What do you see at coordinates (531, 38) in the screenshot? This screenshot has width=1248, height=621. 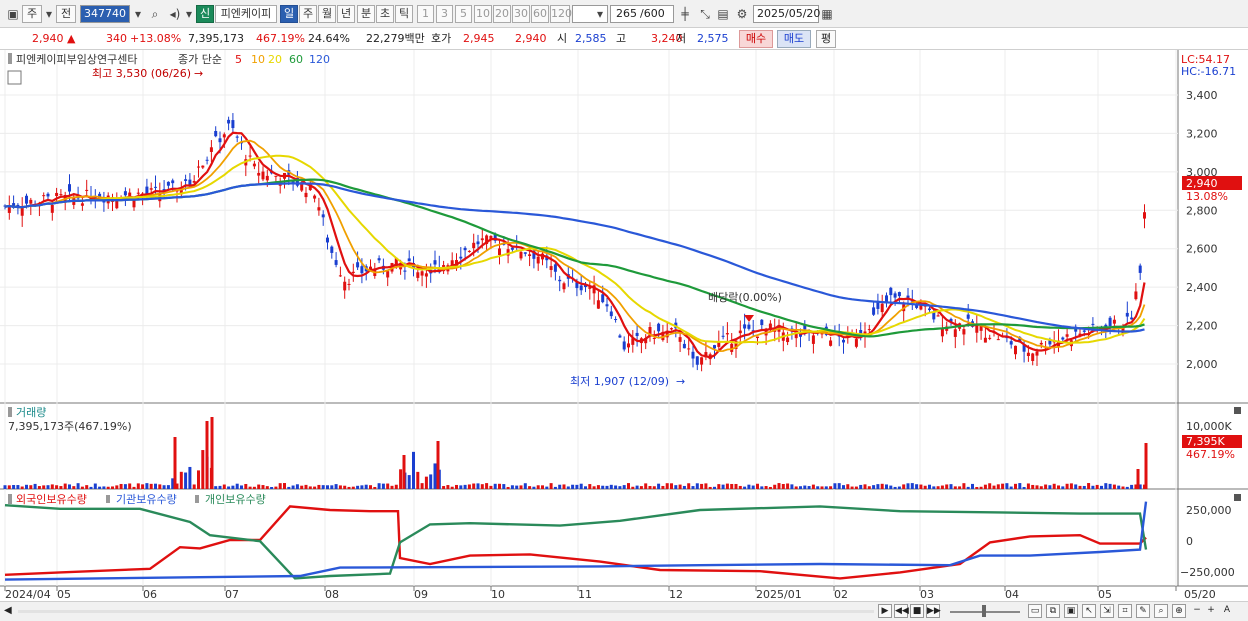 I see `bid-price: 2,940` at bounding box center [531, 38].